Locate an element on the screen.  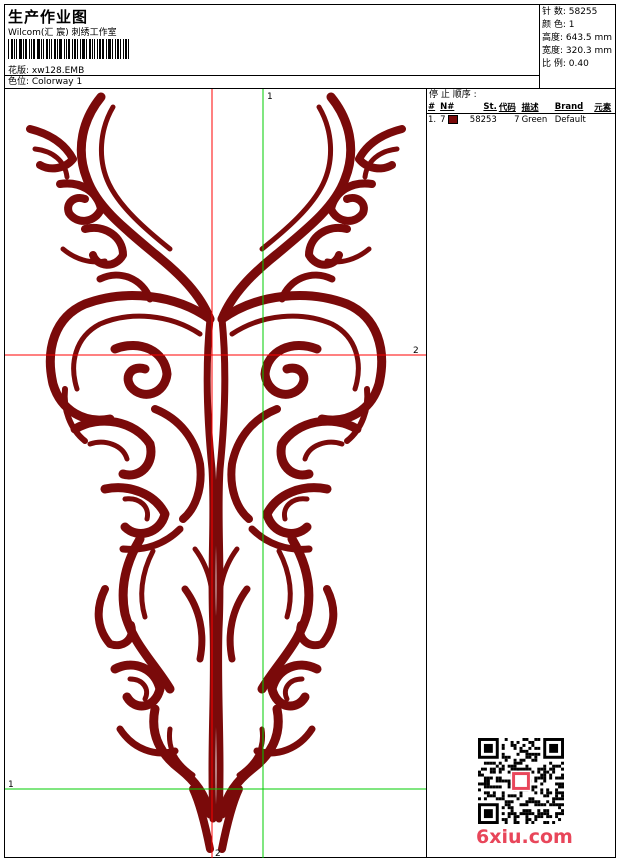
col-header-code: 代码 is located at coordinates (507, 108).